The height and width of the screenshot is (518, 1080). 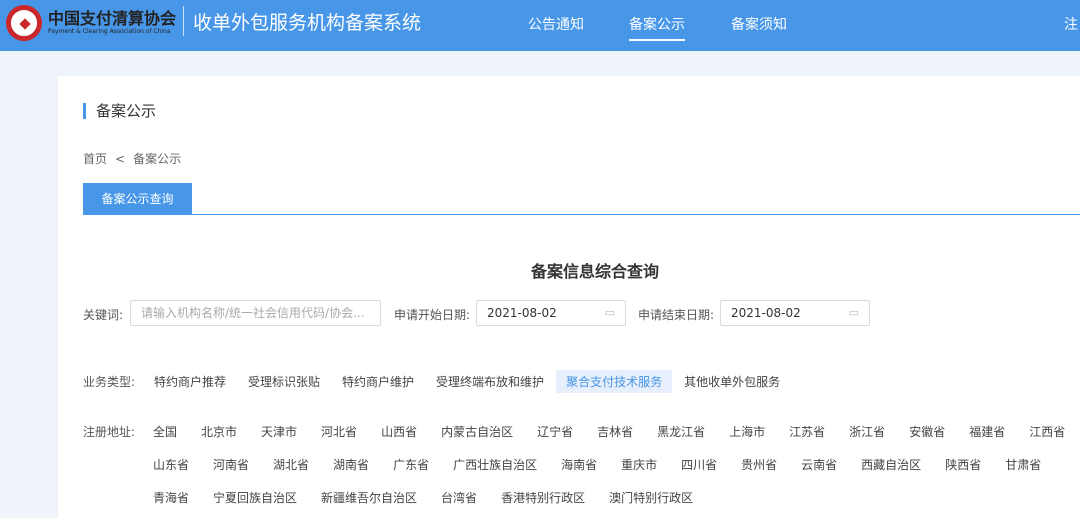 I want to click on region-option: 上海市, so click(x=747, y=431).